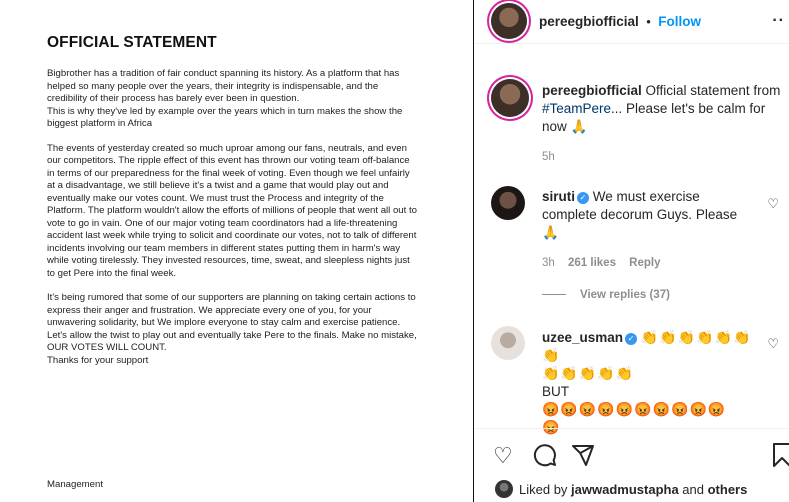 The width and height of the screenshot is (789, 502). Describe the element at coordinates (508, 203) in the screenshot. I see `comment-avatar-siruti` at that location.